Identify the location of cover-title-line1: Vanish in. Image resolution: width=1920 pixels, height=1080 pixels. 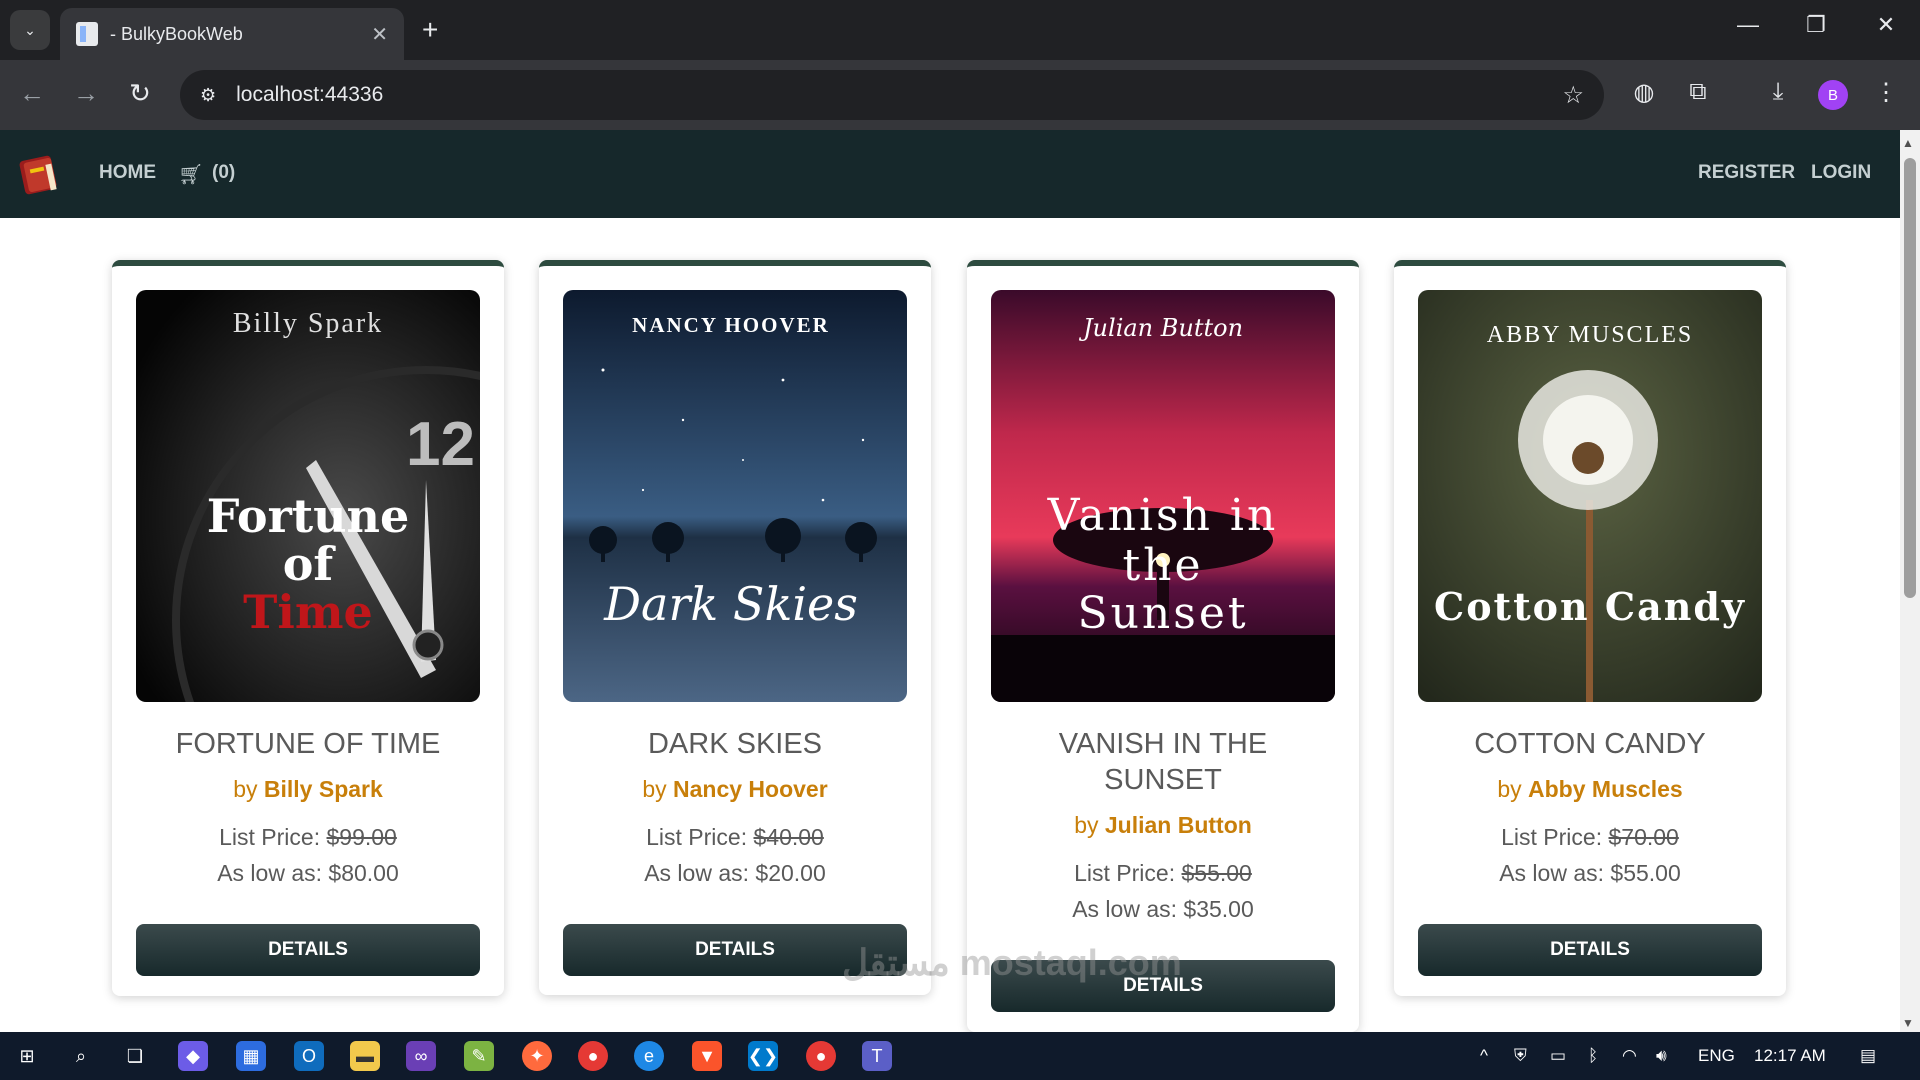
(1163, 515).